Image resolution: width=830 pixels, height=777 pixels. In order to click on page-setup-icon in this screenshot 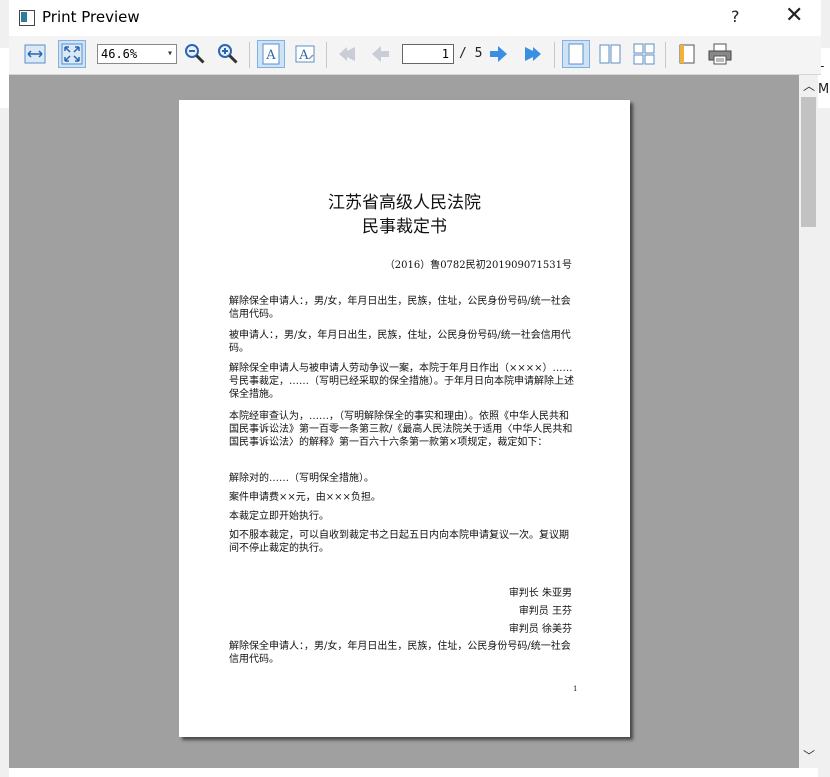, I will do `click(687, 54)`.